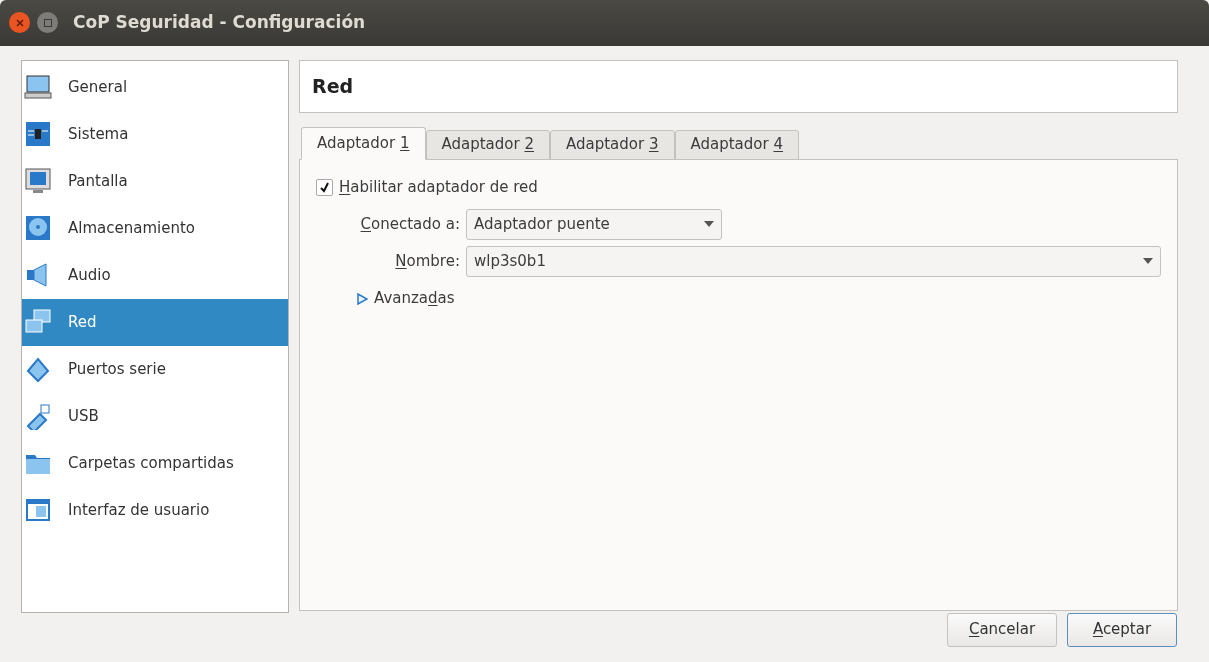 The height and width of the screenshot is (662, 1209). I want to click on network-icon, so click(38, 322).